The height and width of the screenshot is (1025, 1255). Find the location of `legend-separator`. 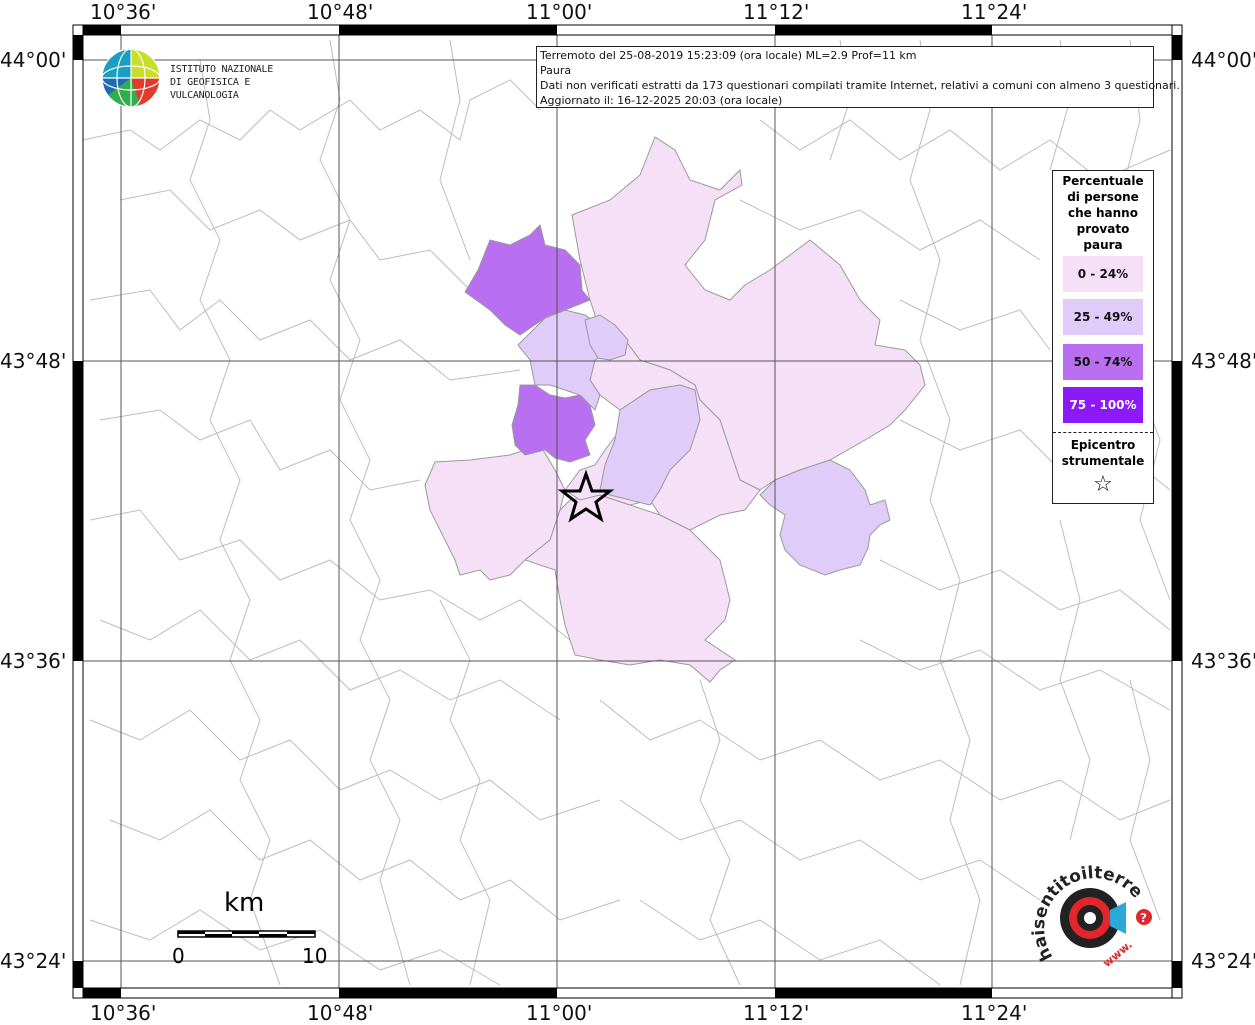

legend-separator is located at coordinates (1103, 432).